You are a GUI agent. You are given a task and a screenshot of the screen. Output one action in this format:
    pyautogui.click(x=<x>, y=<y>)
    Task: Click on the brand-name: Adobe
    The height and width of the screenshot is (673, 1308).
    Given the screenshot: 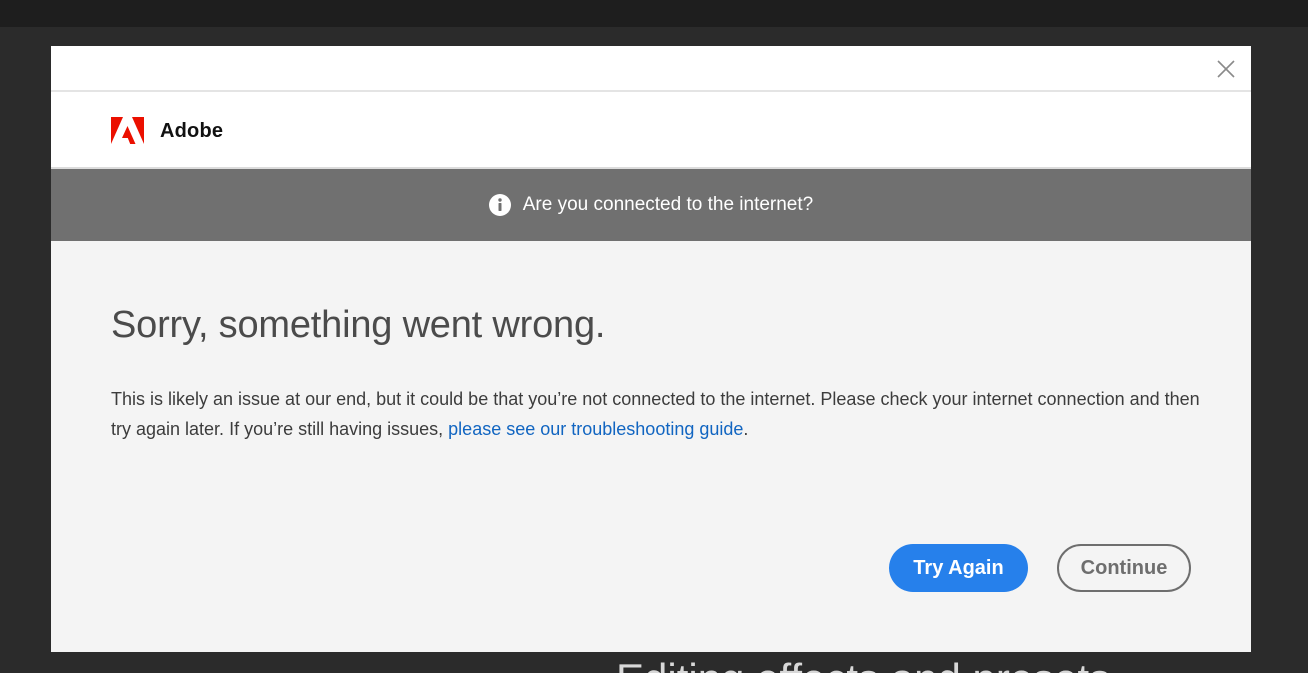 What is the action you would take?
    pyautogui.click(x=192, y=131)
    